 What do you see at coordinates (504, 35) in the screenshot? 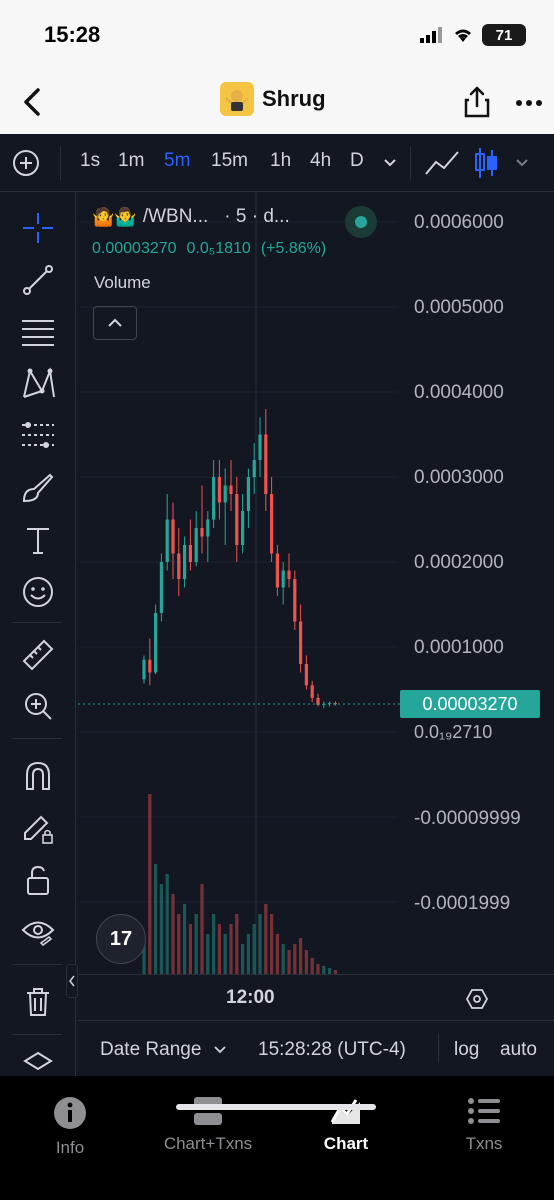
I see `battery-icon: 71` at bounding box center [504, 35].